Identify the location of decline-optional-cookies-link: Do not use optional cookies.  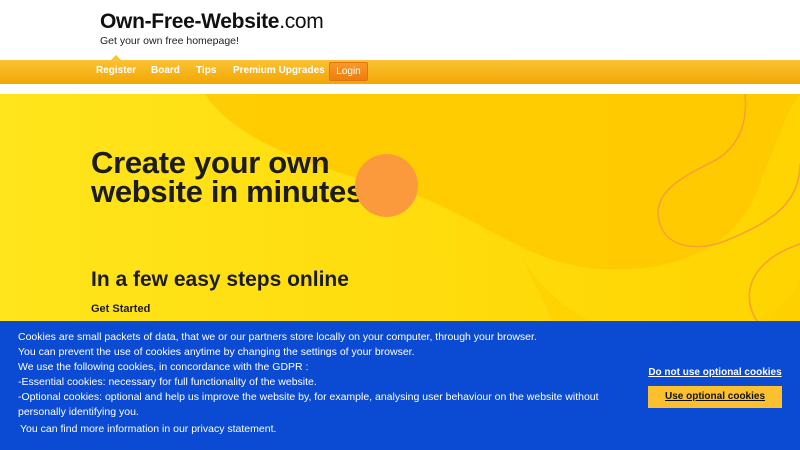
(715, 372).